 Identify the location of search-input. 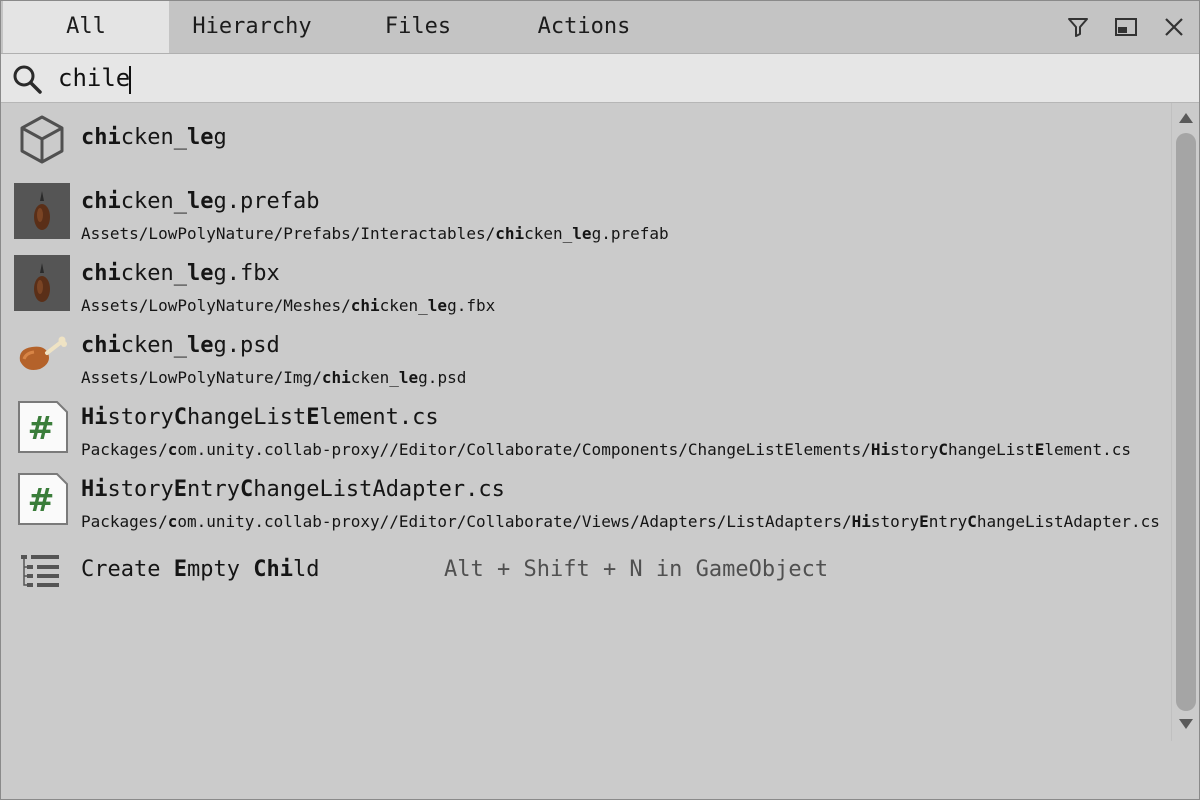
(606, 78).